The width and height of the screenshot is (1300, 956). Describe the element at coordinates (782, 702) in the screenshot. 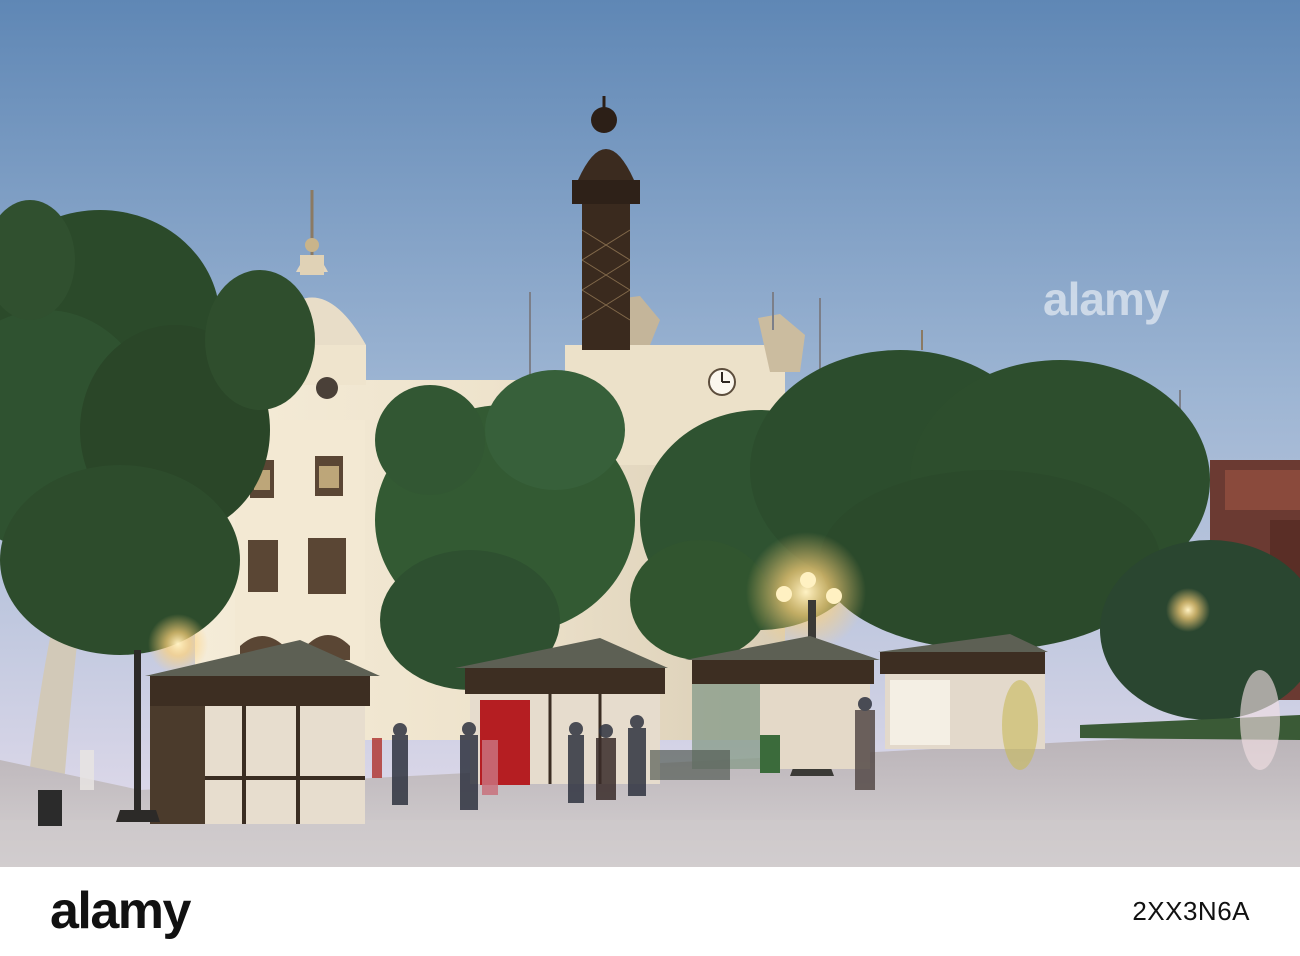

I see `kiosk-right` at that location.